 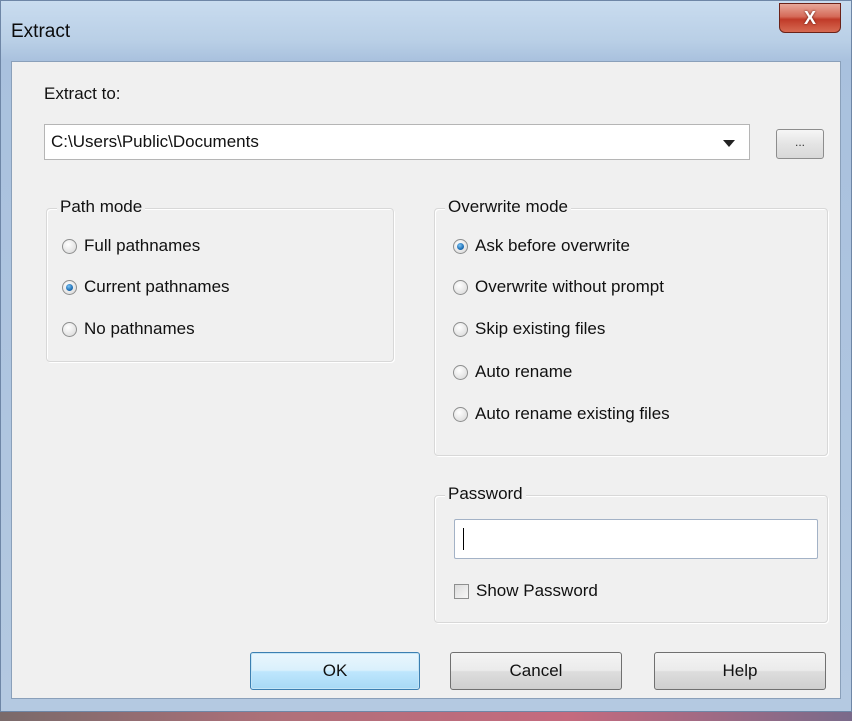 What do you see at coordinates (536, 671) in the screenshot?
I see `cancel-button: Cancel` at bounding box center [536, 671].